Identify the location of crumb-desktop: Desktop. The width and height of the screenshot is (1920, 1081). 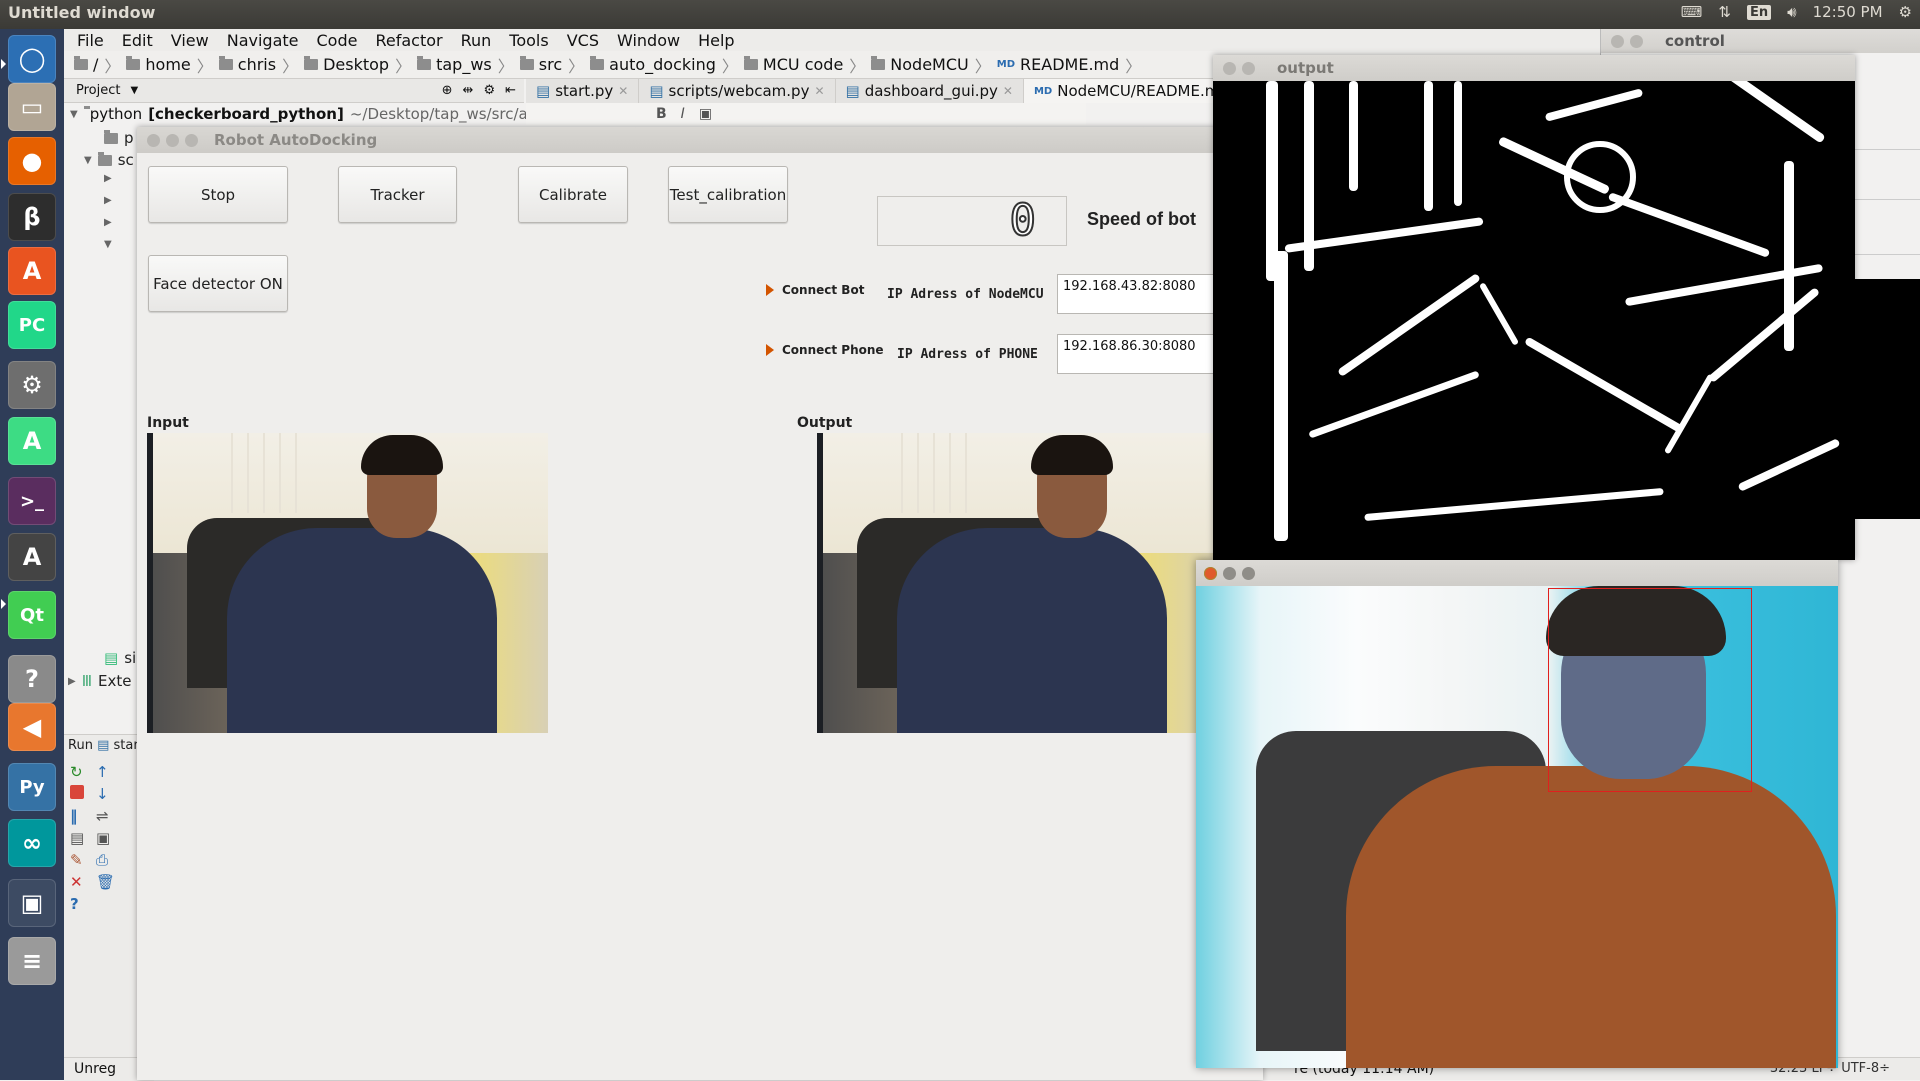
(346, 64).